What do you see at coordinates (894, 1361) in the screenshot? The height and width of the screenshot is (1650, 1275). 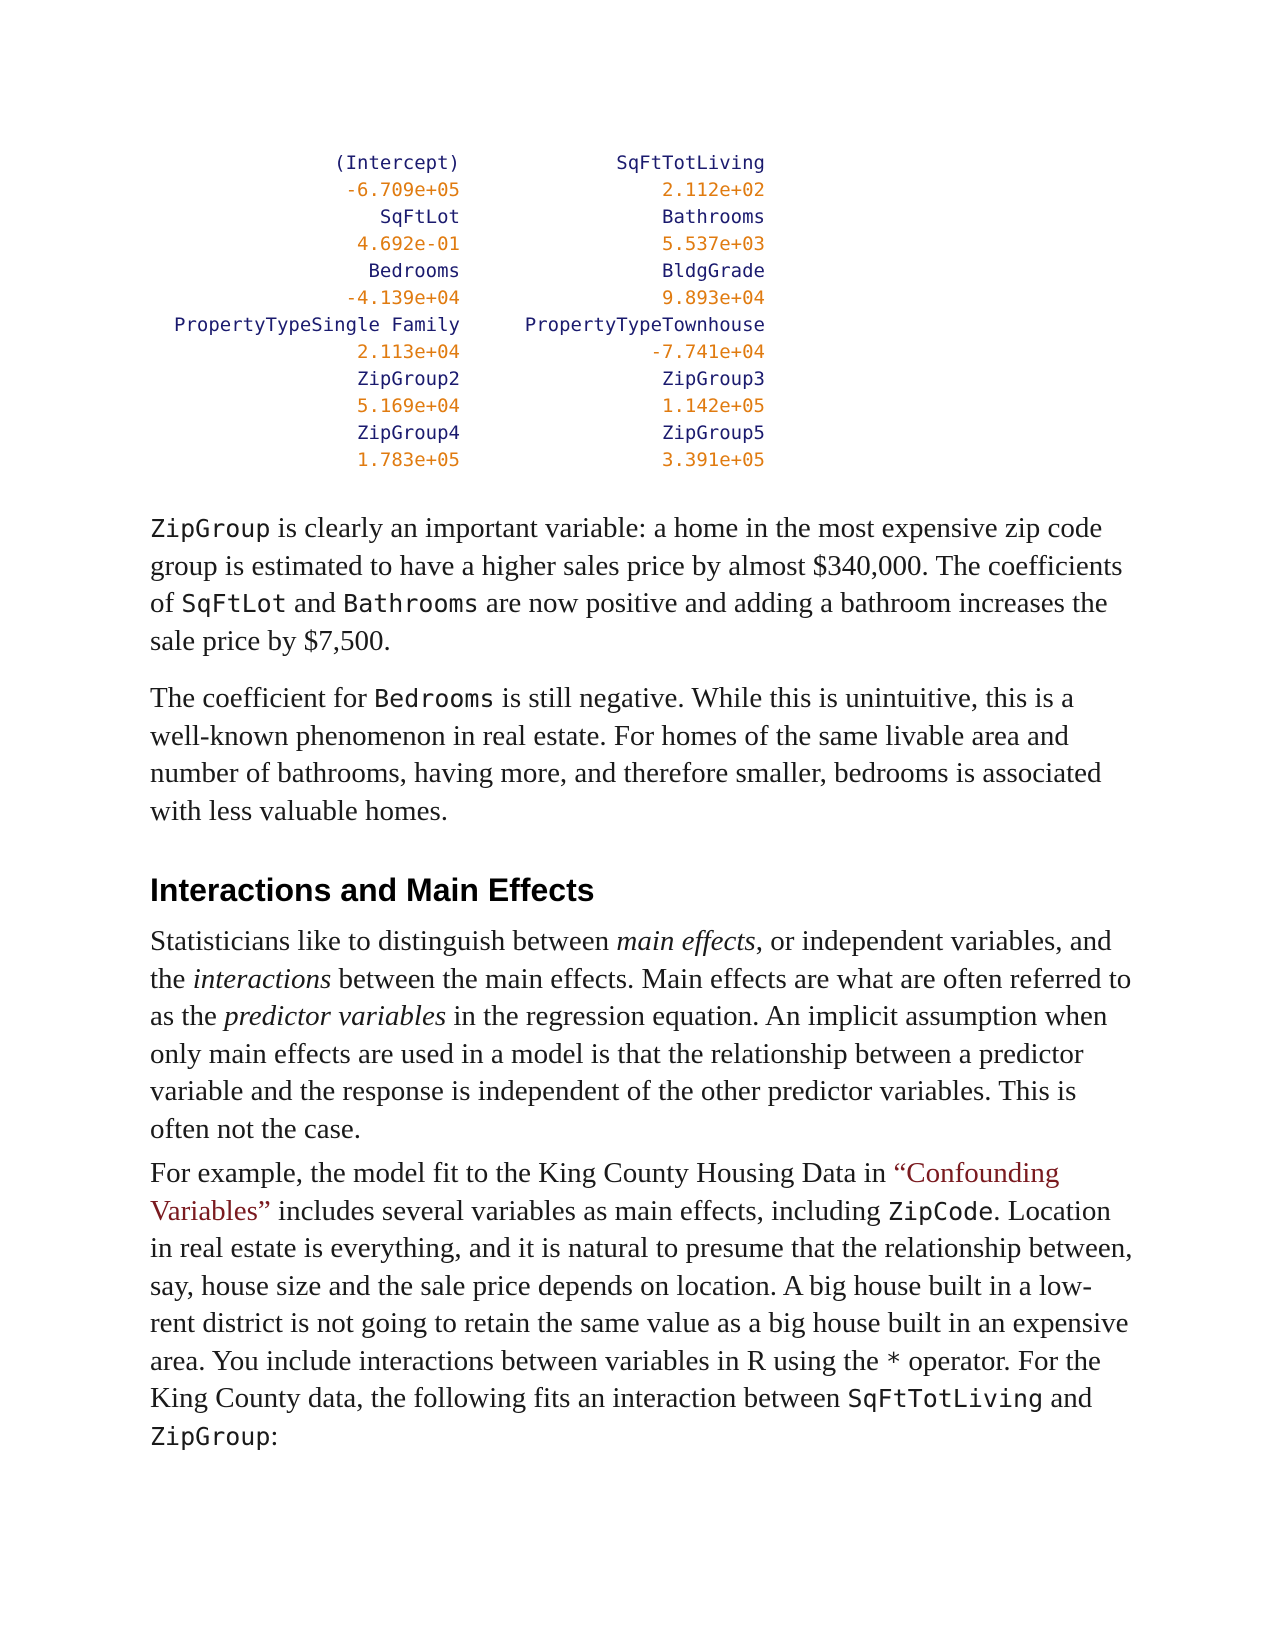 I see `inline-code: *` at bounding box center [894, 1361].